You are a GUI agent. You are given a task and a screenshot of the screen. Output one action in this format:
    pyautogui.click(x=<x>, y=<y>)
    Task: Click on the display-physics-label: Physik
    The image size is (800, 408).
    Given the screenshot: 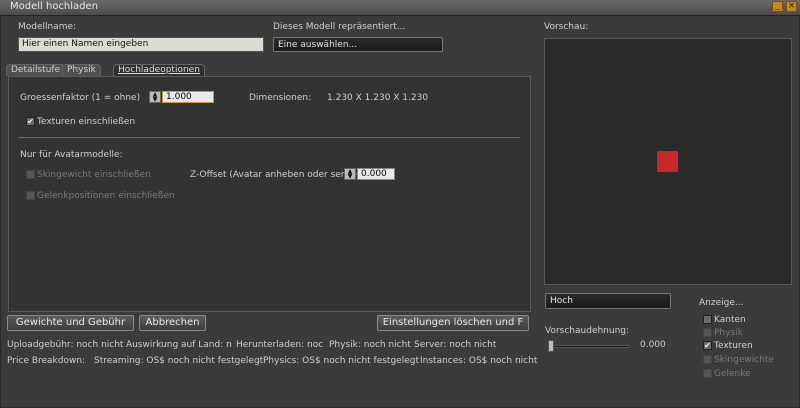 What is the action you would take?
    pyautogui.click(x=728, y=333)
    